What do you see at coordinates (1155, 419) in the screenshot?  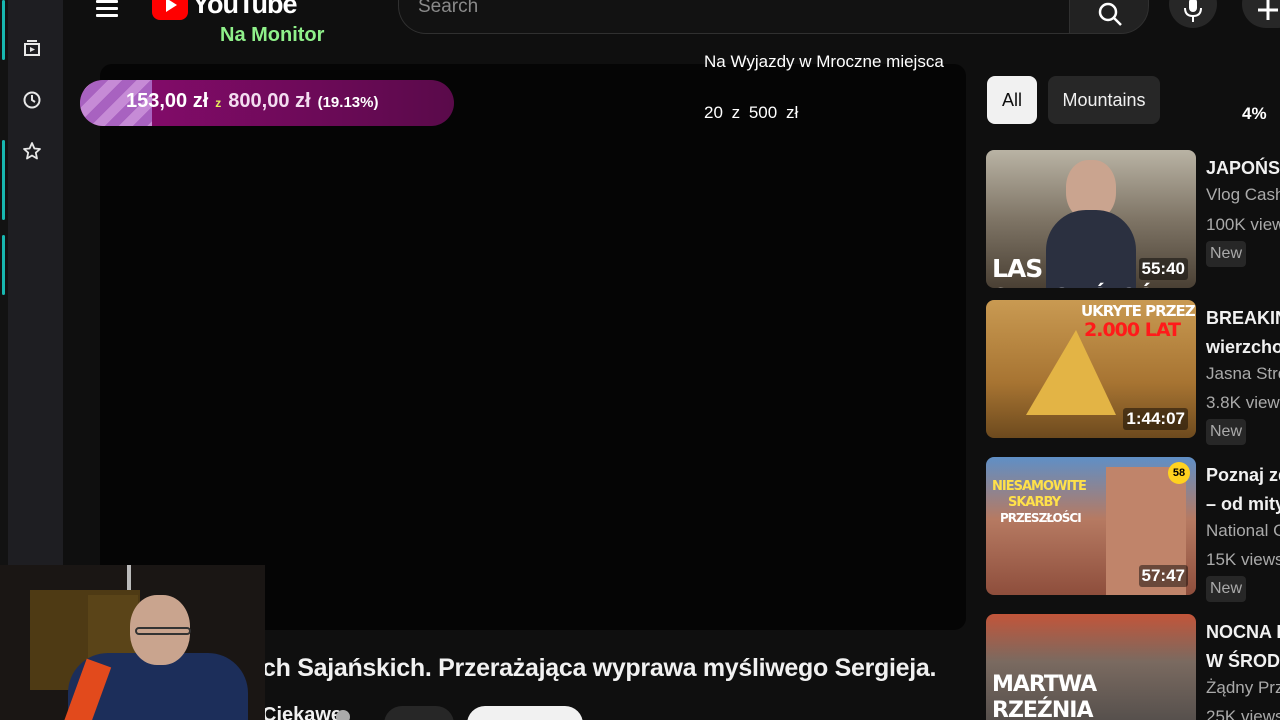 I see `video-duration: 1:44:07` at bounding box center [1155, 419].